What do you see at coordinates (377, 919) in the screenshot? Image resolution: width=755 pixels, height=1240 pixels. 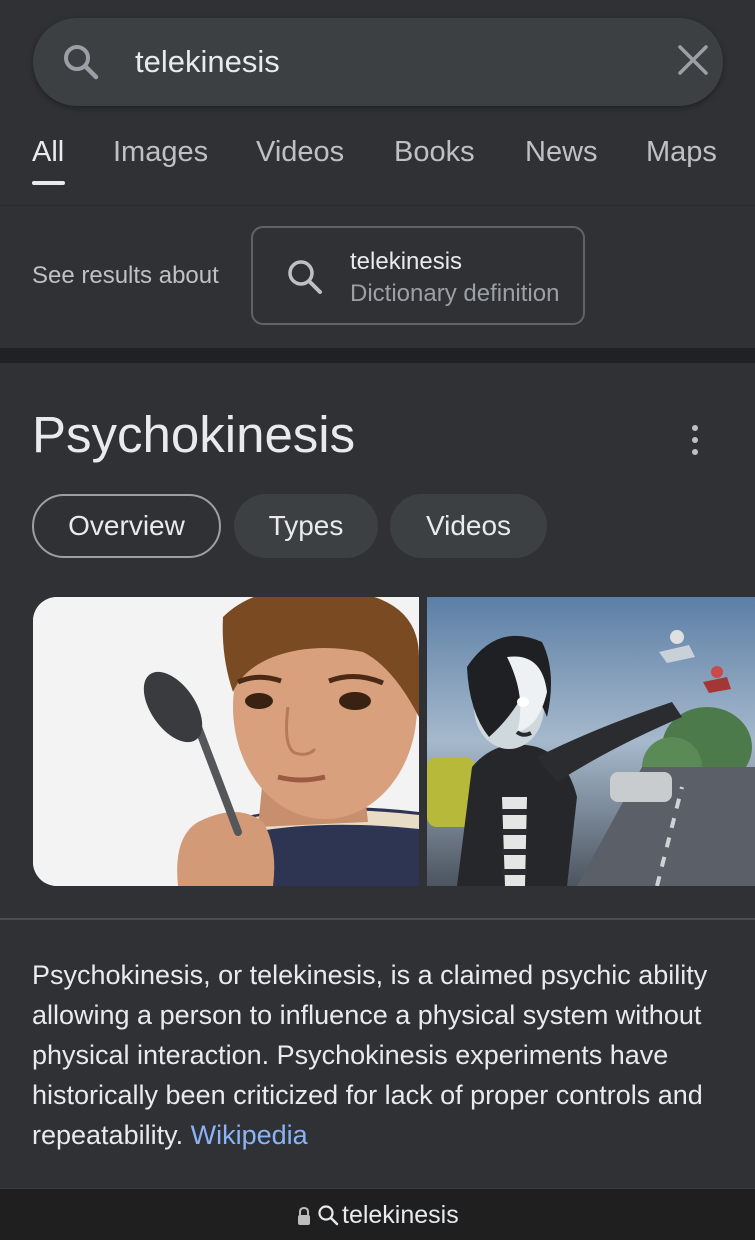 I see `section-divider-thin` at bounding box center [377, 919].